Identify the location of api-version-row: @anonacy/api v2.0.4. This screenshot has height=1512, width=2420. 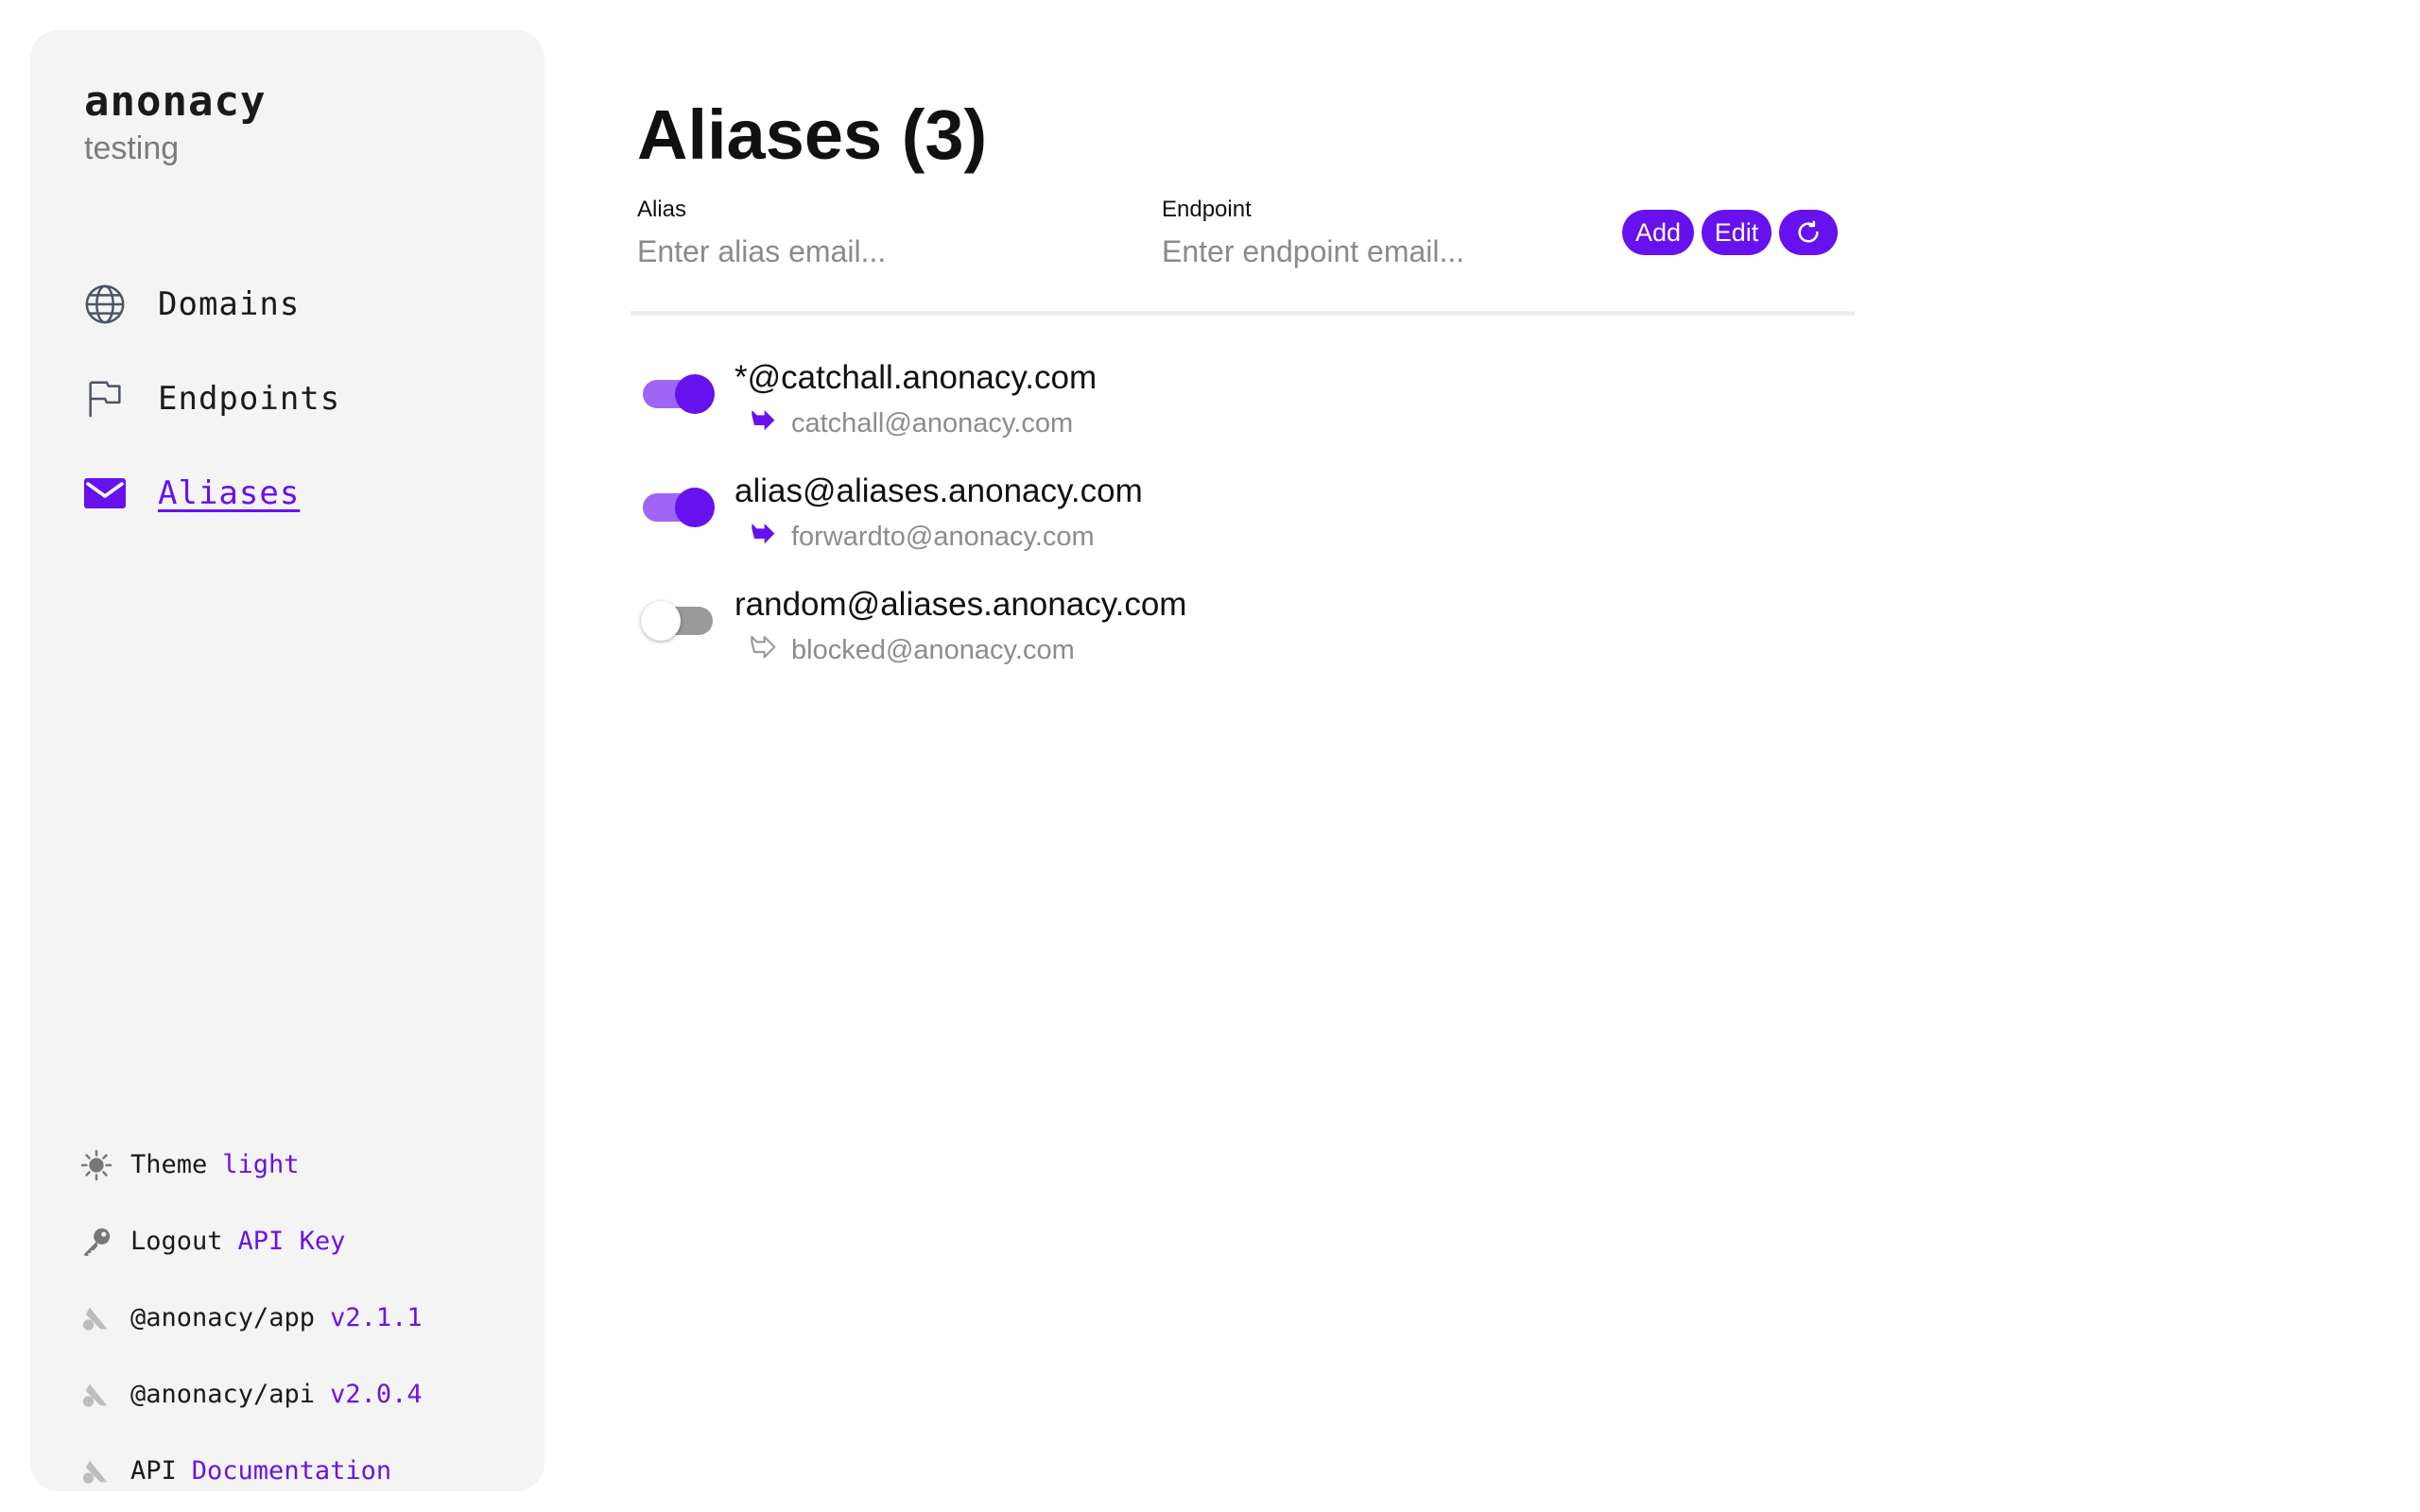
(250, 1394).